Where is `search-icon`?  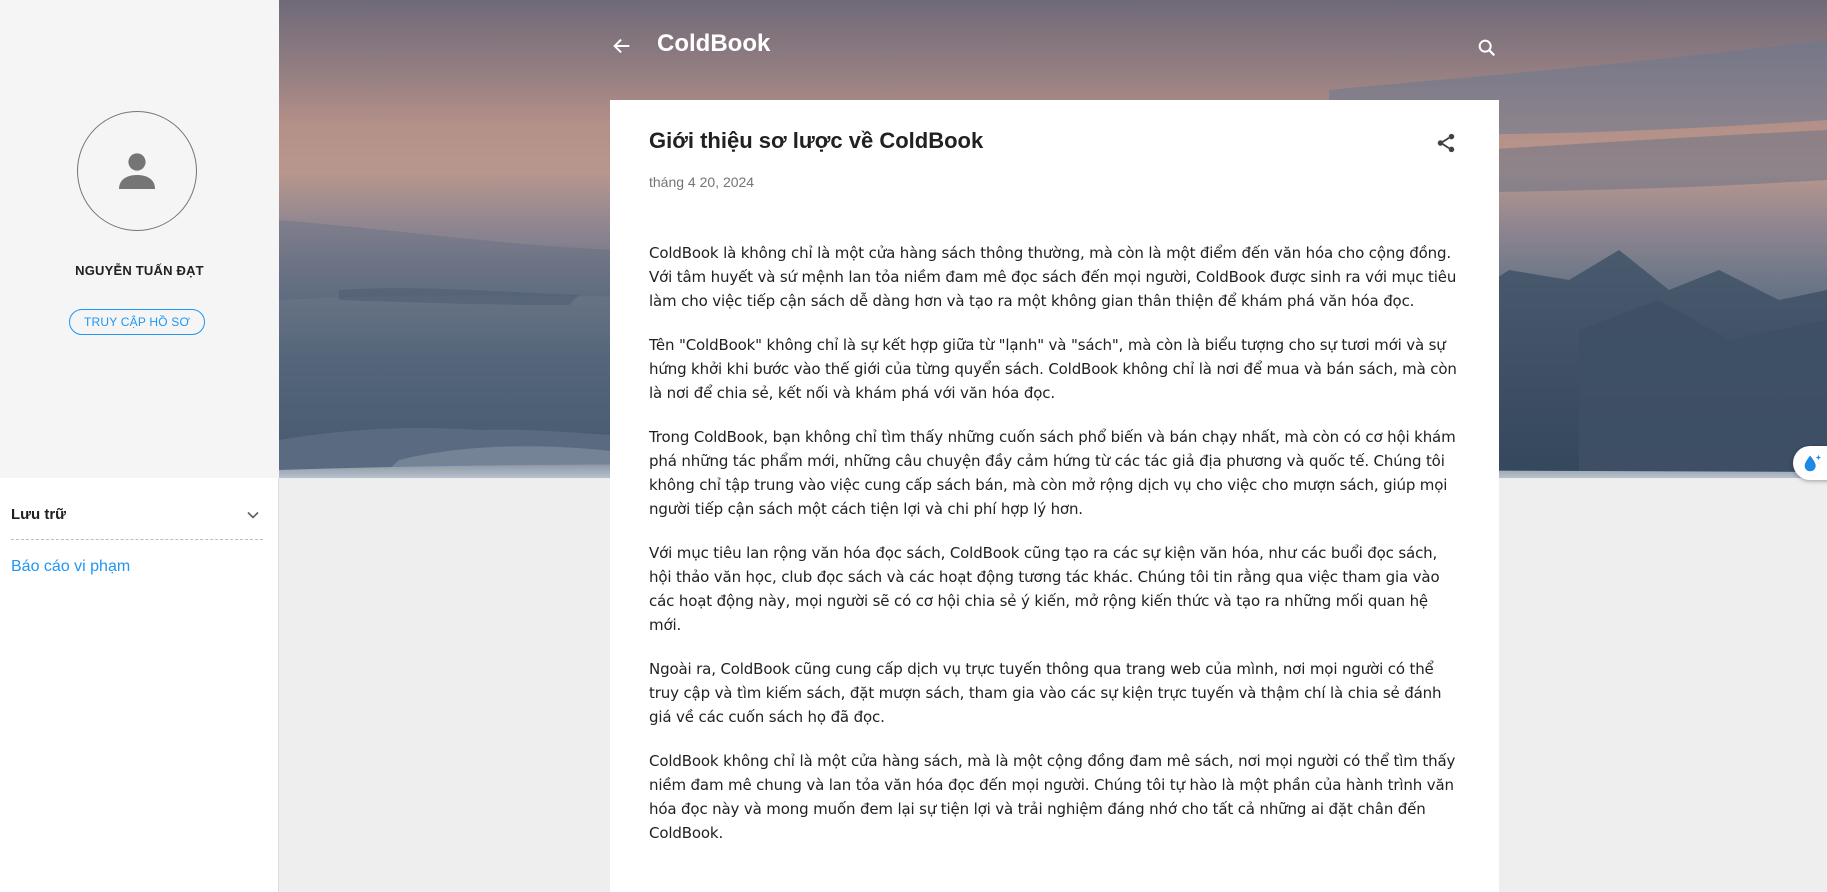 search-icon is located at coordinates (1487, 48).